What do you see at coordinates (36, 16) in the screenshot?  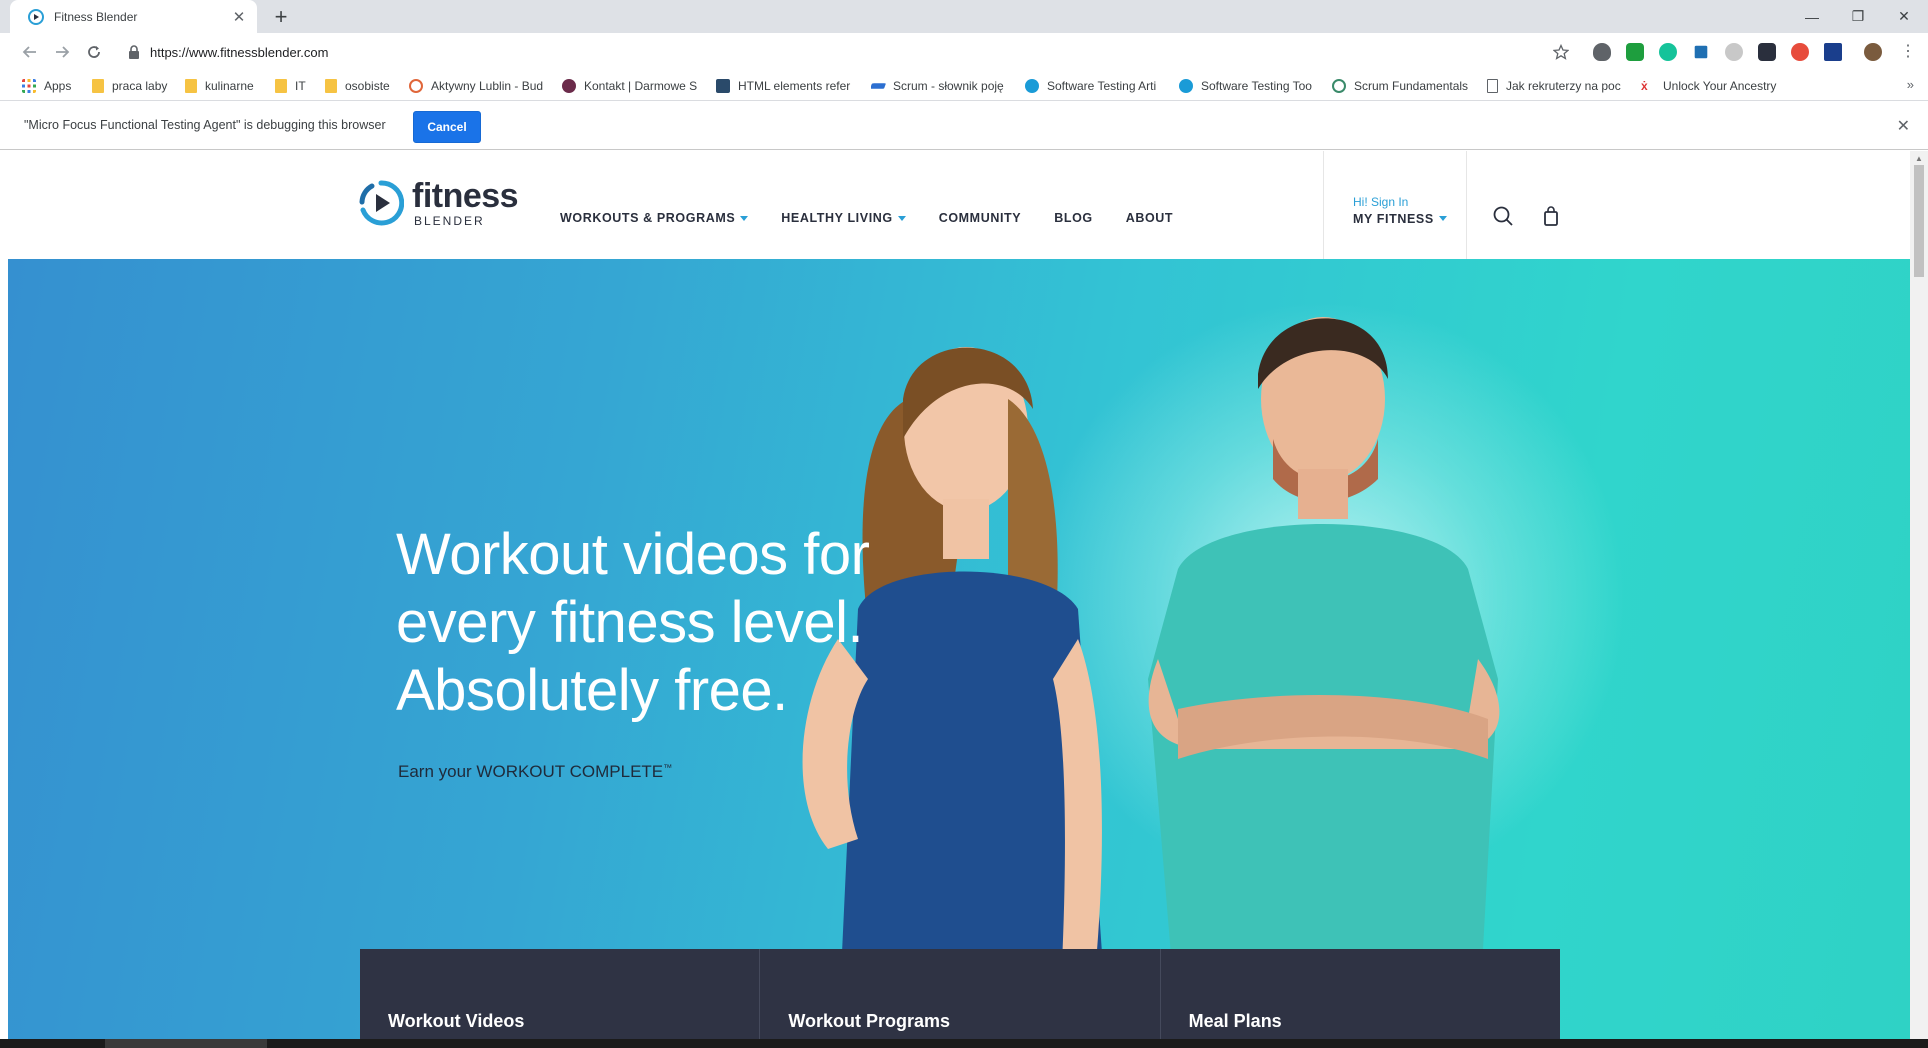 I see `fitness-blender-favicon-icon` at bounding box center [36, 16].